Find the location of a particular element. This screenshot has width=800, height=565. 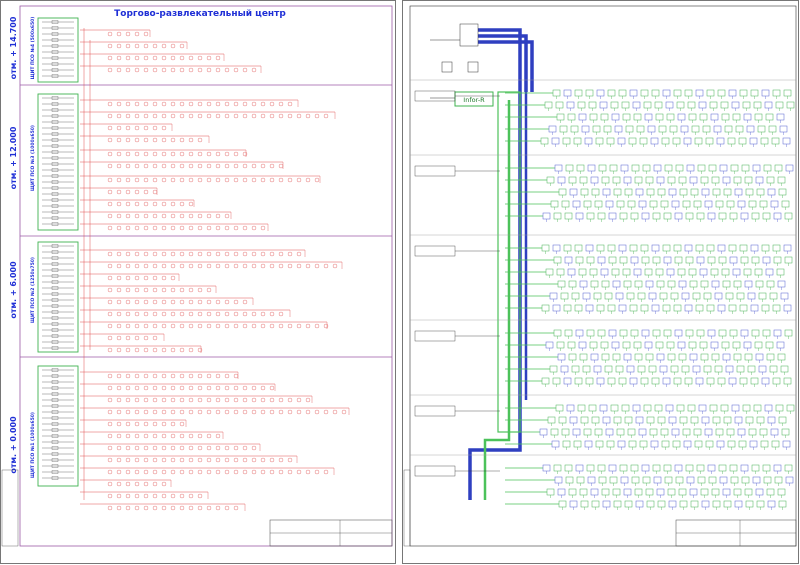

svg-text: ЩИТ ПСО №4 (500х650) is located at coordinates (33, 48).